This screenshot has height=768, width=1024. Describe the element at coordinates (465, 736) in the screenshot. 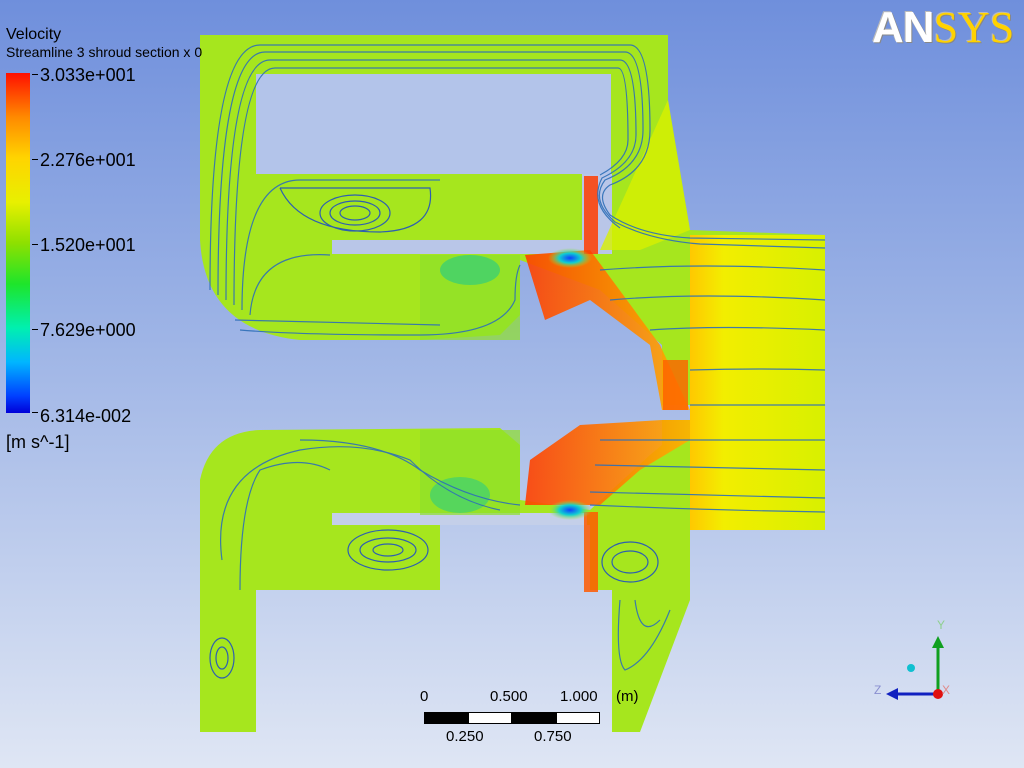

I see `scale-label-0250: 0.250` at that location.